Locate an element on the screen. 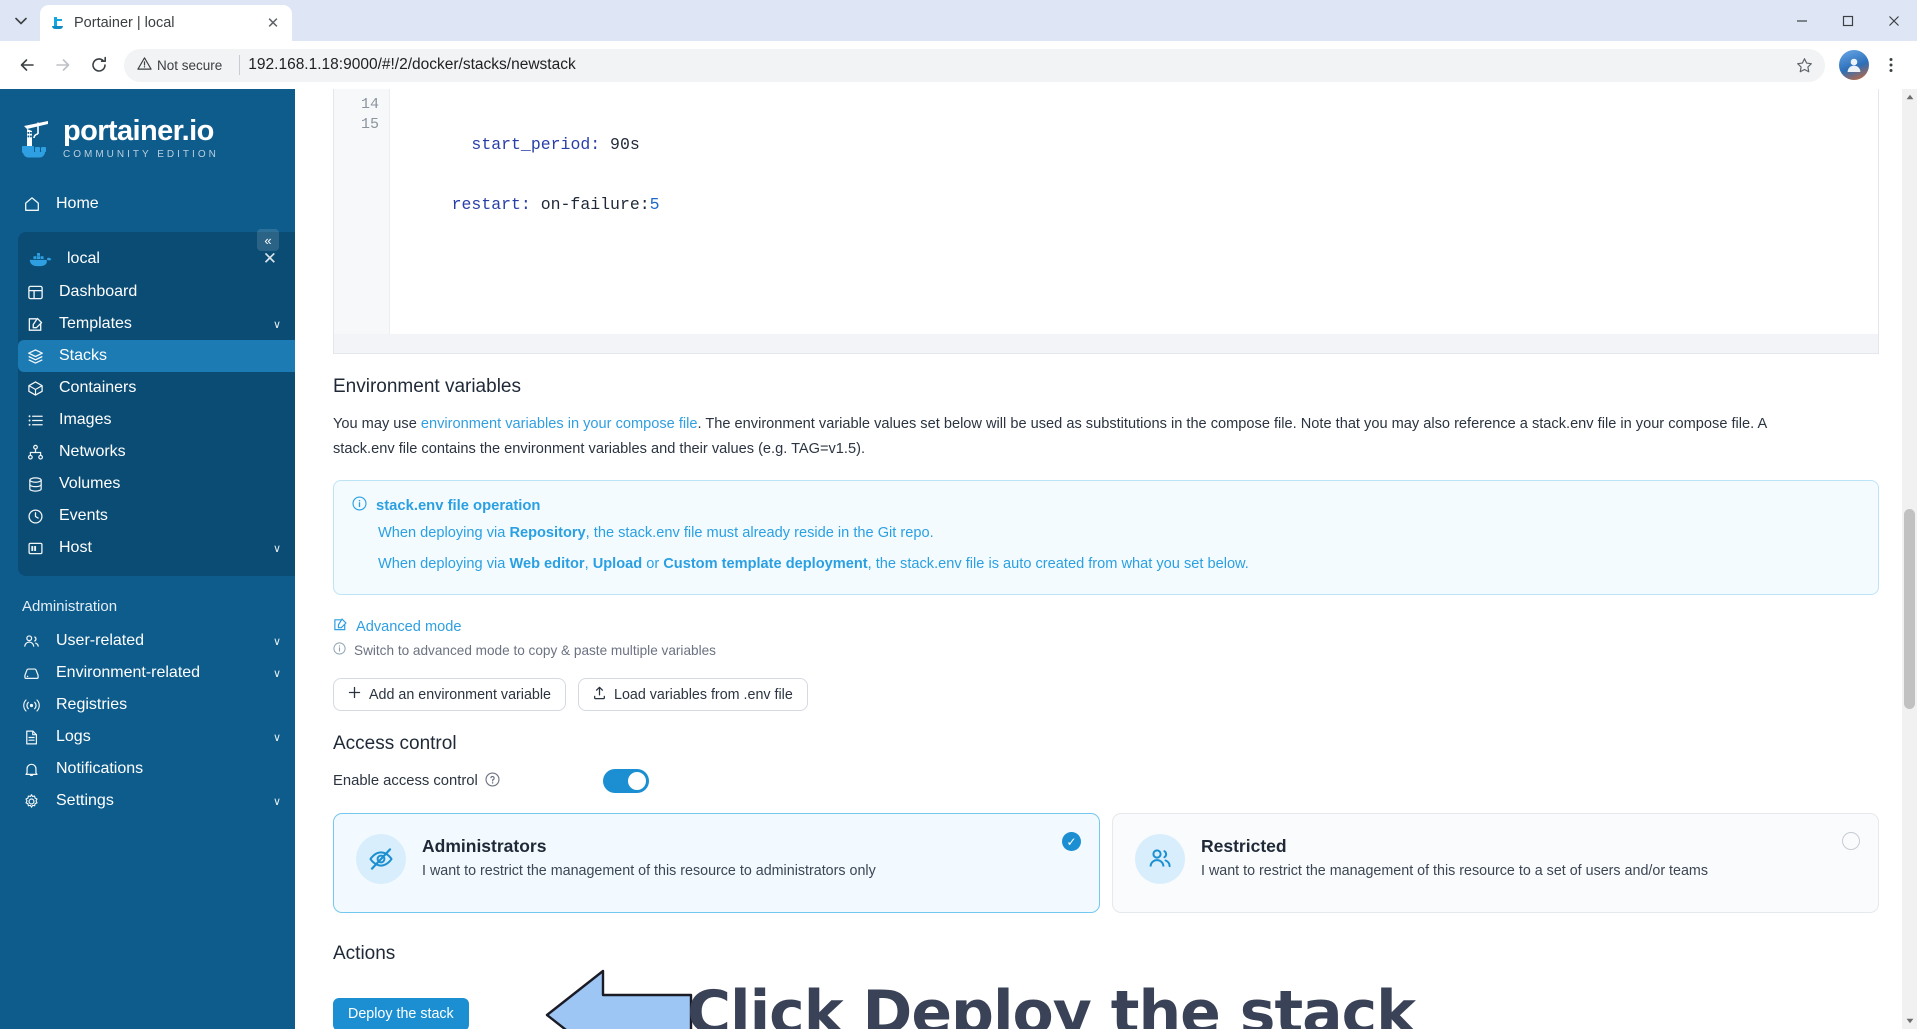 The width and height of the screenshot is (1917, 1029). sidebar-item-notifications: Notifications is located at coordinates (147, 769).